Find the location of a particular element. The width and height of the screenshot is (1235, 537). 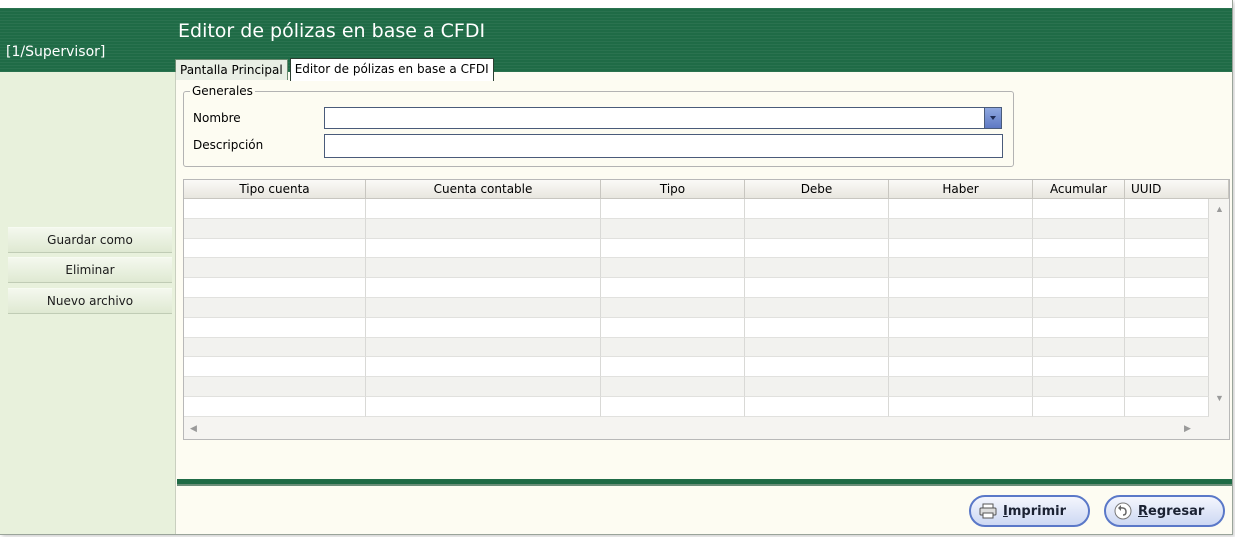

scroll-right-icon: ▶ is located at coordinates (1187, 428).